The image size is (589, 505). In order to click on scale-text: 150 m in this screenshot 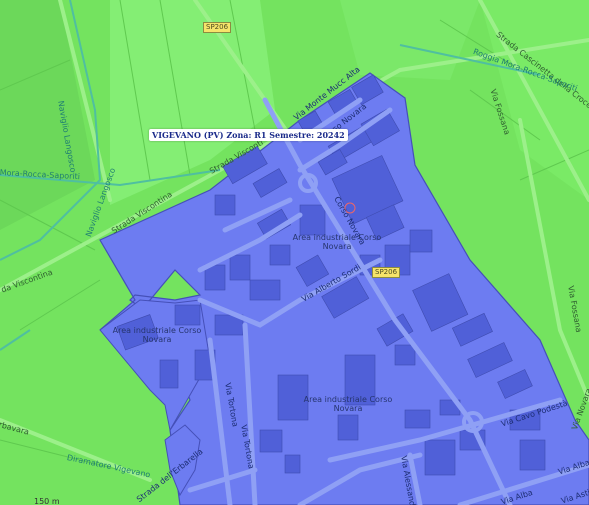, I will do `click(47, 501)`.